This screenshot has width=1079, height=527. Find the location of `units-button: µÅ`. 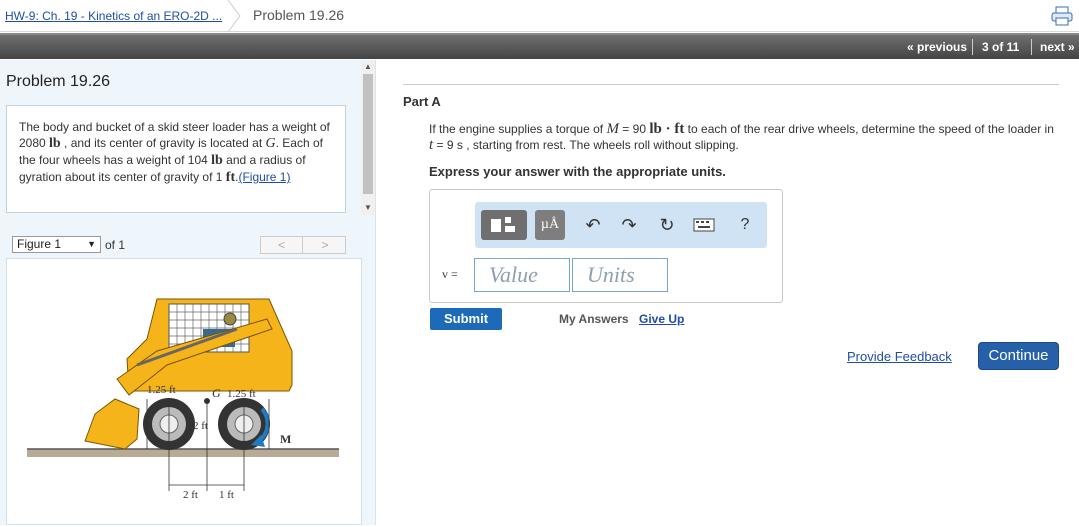

units-button: µÅ is located at coordinates (550, 225).